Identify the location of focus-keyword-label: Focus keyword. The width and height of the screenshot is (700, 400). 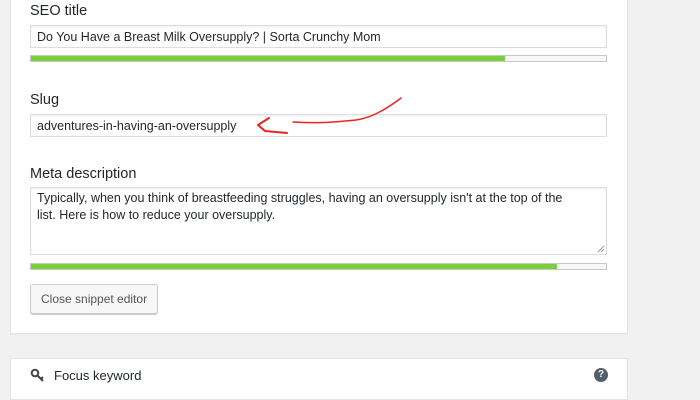
(98, 375).